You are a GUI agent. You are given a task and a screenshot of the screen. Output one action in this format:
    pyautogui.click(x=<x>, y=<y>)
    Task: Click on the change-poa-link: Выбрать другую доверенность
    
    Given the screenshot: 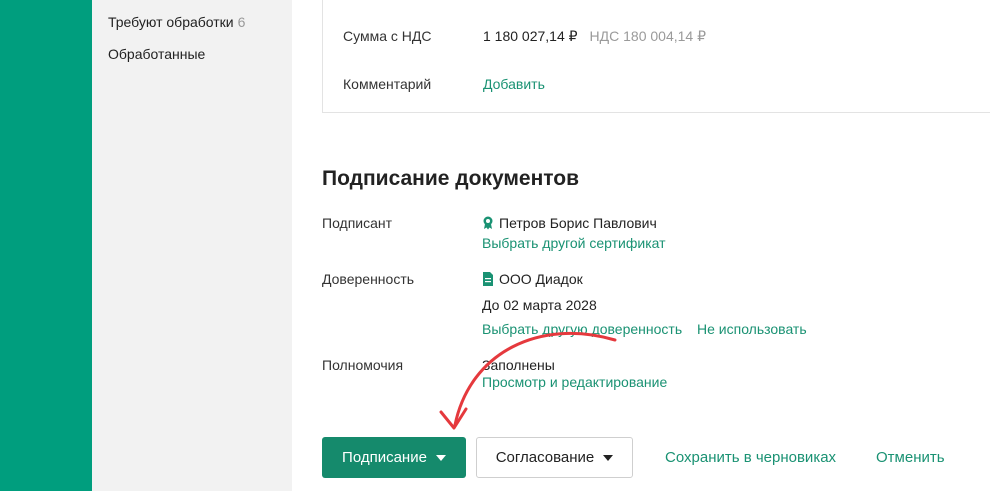 What is the action you would take?
    pyautogui.click(x=582, y=329)
    